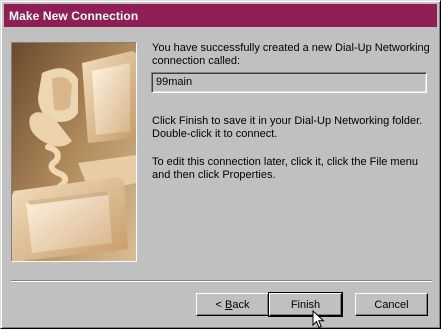 This screenshot has width=441, height=330. I want to click on back-prefix: <, so click(220, 304).